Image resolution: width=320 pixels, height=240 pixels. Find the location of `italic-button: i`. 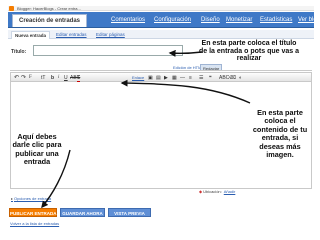

italic-button: i is located at coordinates (58, 78).